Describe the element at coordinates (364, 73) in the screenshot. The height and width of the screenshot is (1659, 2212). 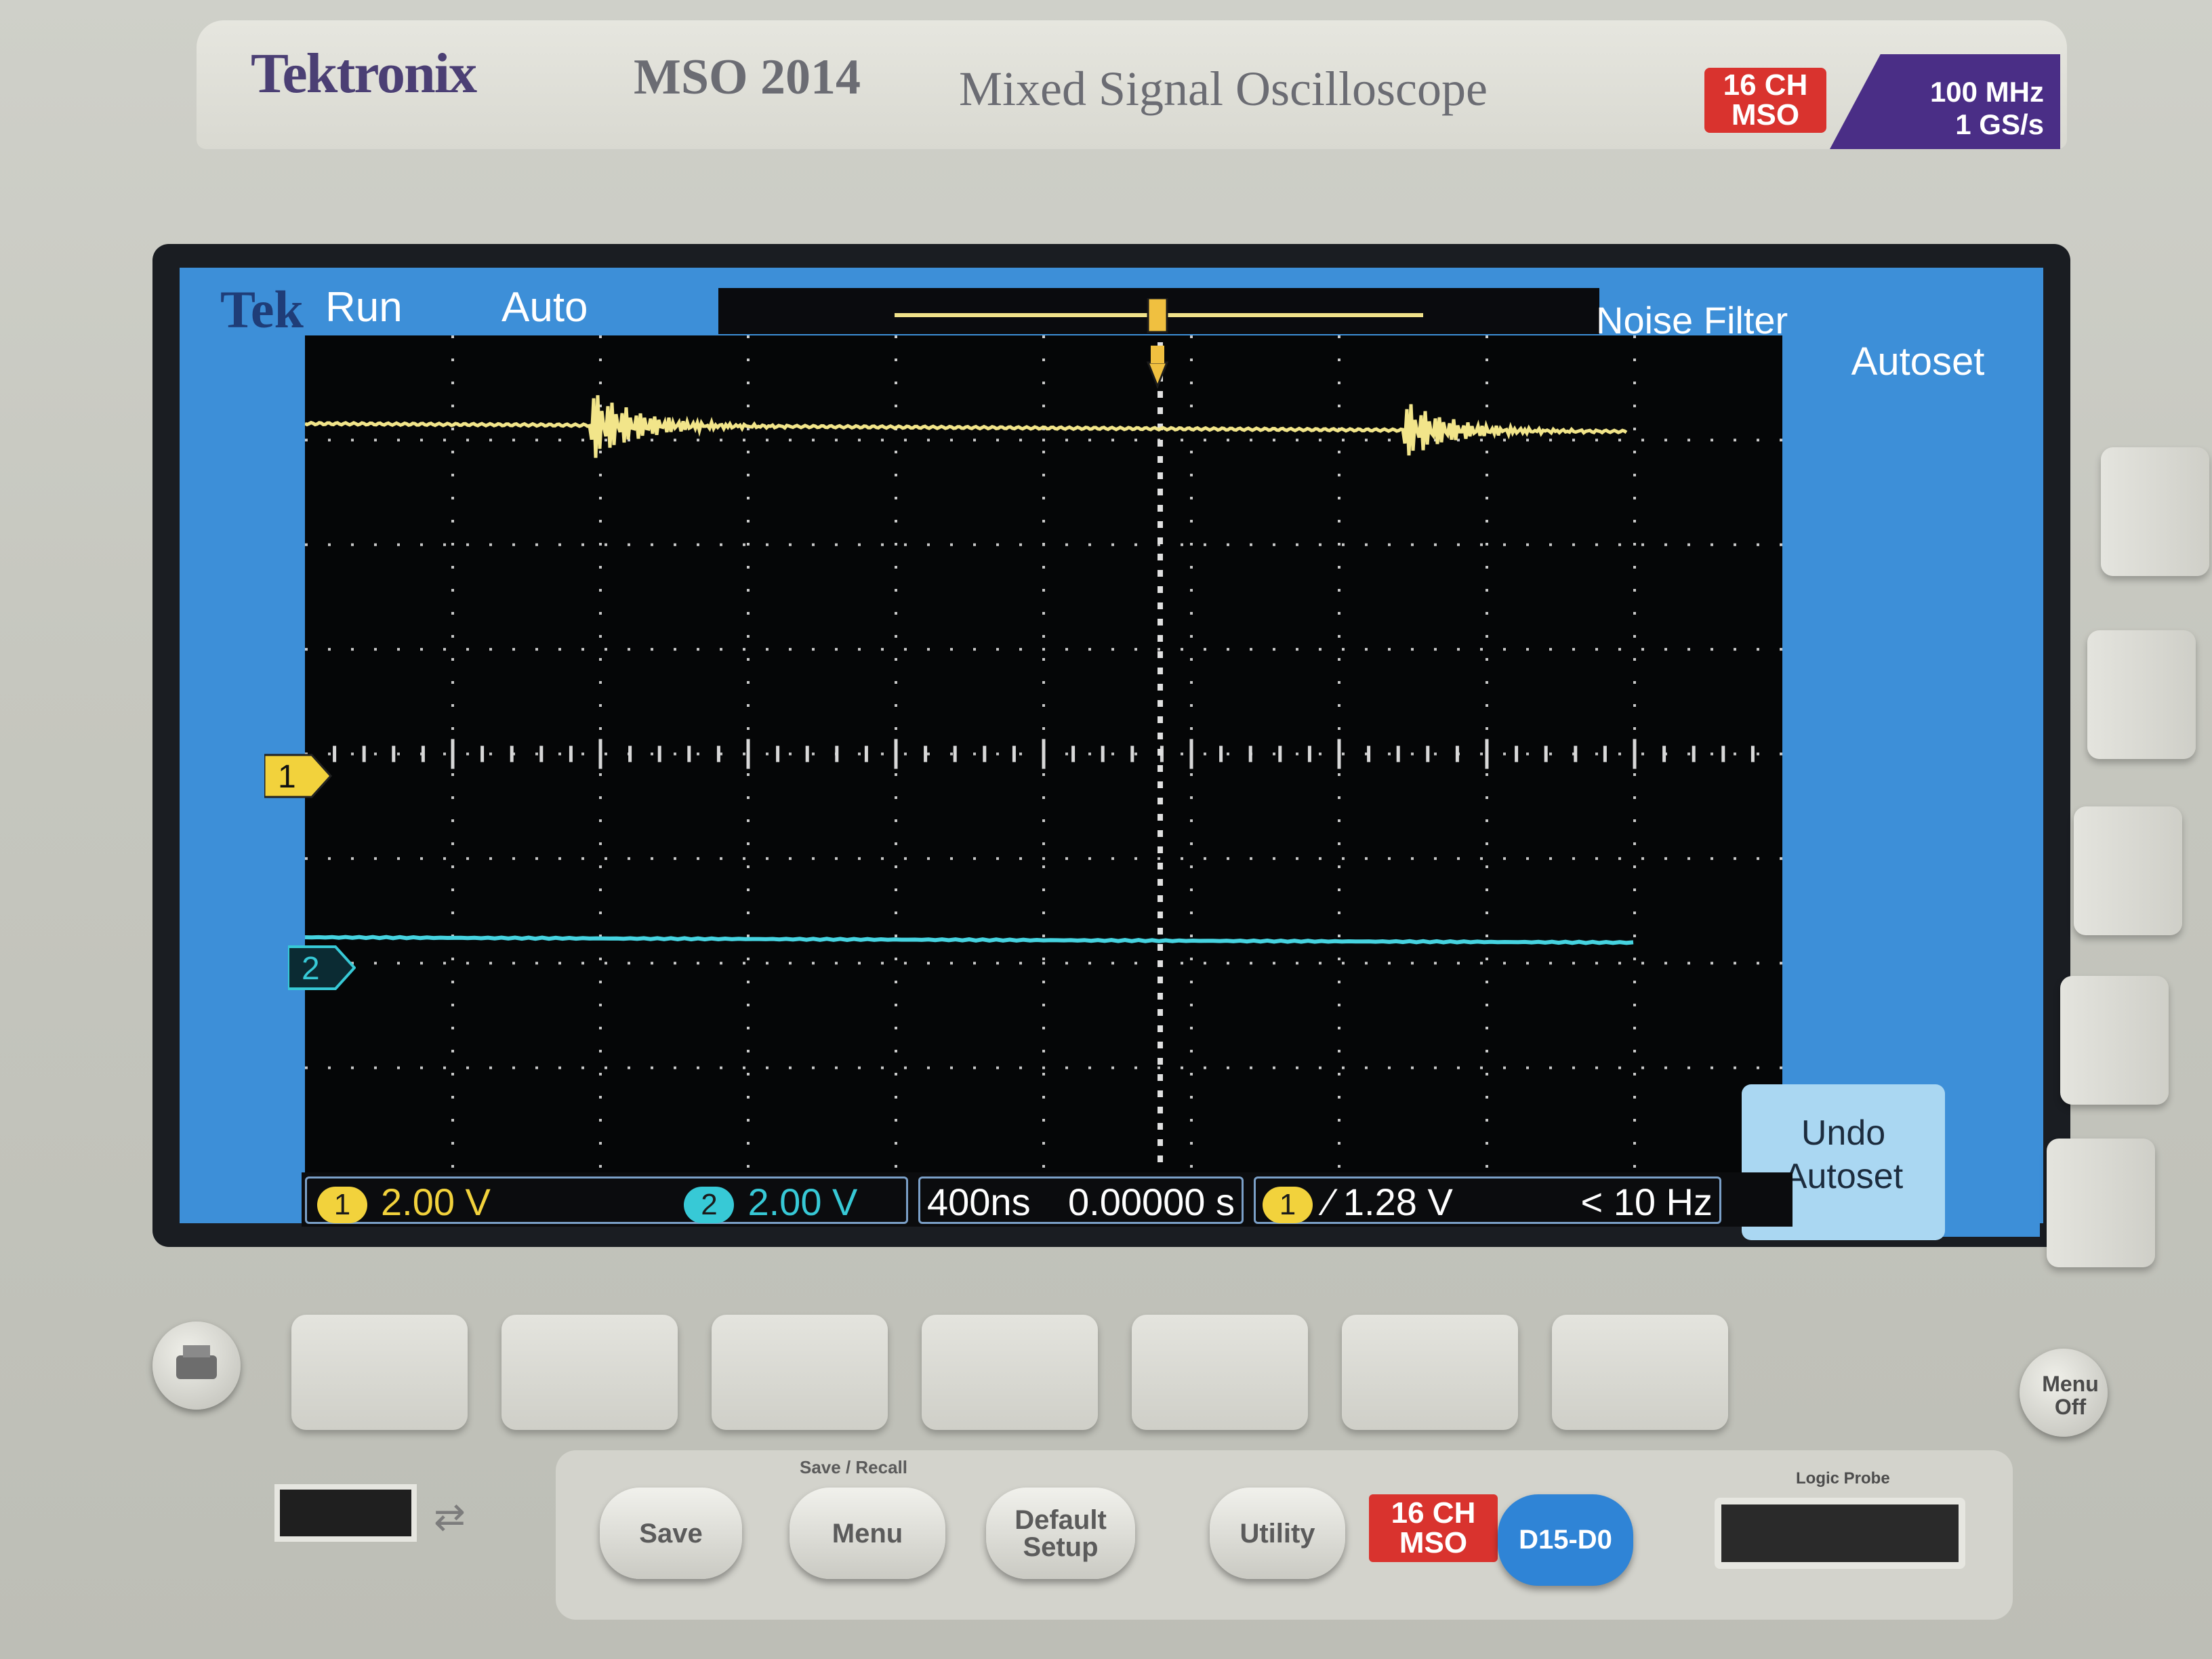
I see `brand-logo: Tektronix` at that location.